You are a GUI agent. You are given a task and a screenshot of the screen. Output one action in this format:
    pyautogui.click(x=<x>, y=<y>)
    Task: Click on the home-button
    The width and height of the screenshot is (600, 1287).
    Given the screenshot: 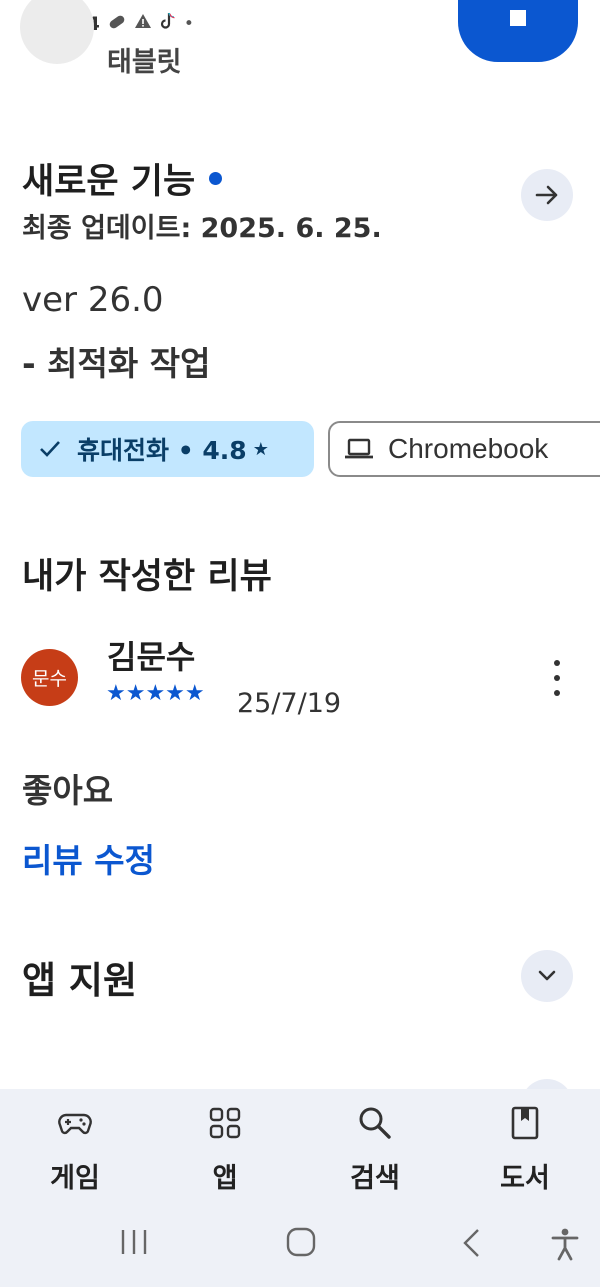 What is the action you would take?
    pyautogui.click(x=301, y=1242)
    